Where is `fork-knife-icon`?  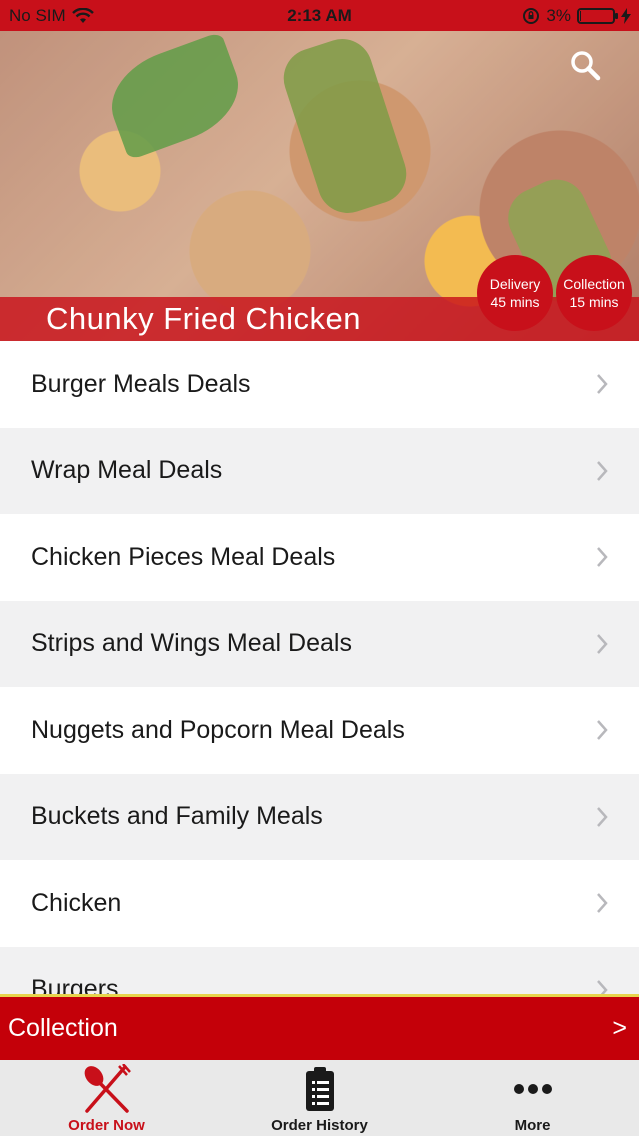
fork-knife-icon is located at coordinates (107, 1088).